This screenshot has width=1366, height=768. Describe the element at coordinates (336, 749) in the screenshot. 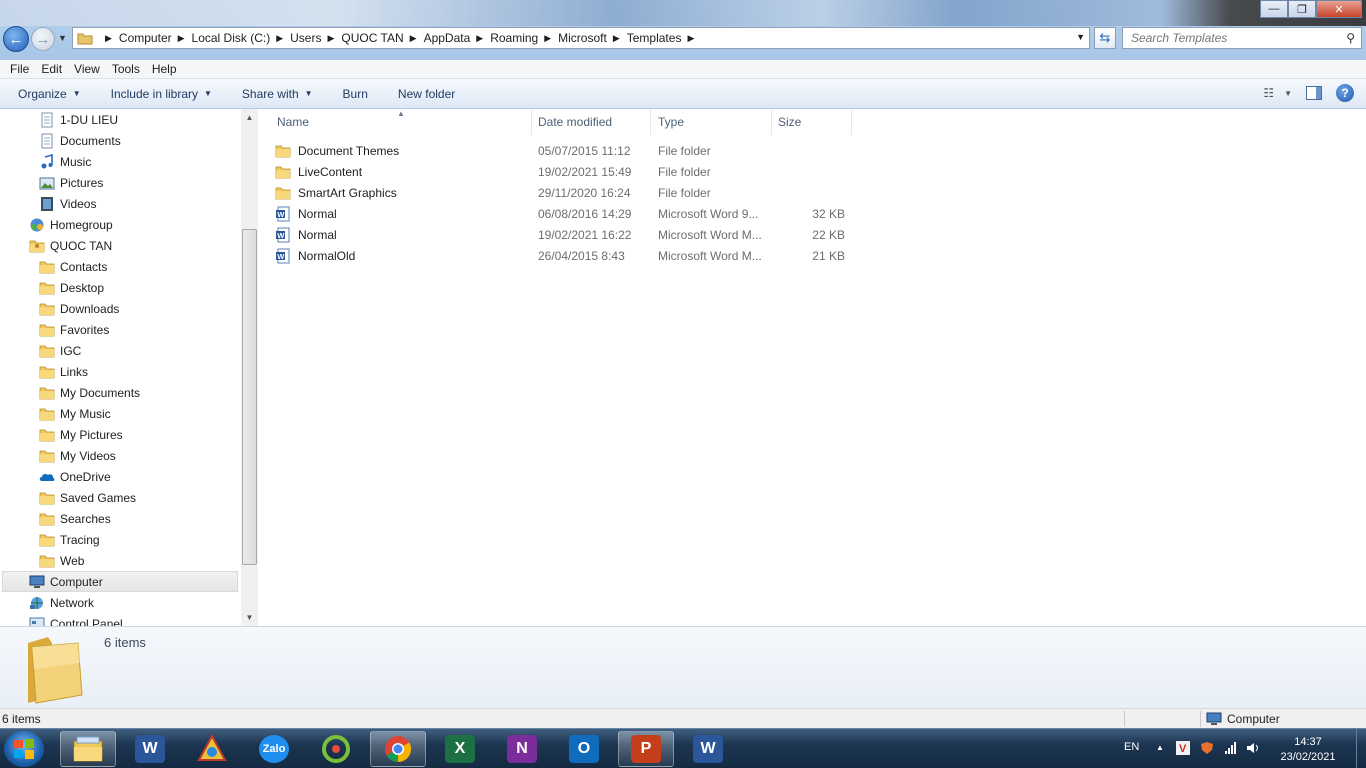

I see `taskbar-app-green` at that location.